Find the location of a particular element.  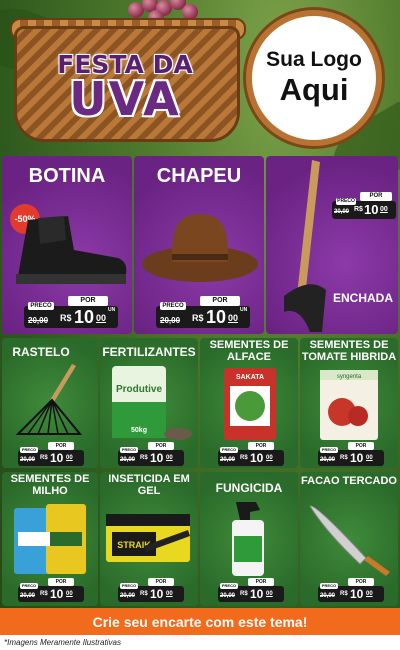

corn-seed-bags-image is located at coordinates (50, 539).